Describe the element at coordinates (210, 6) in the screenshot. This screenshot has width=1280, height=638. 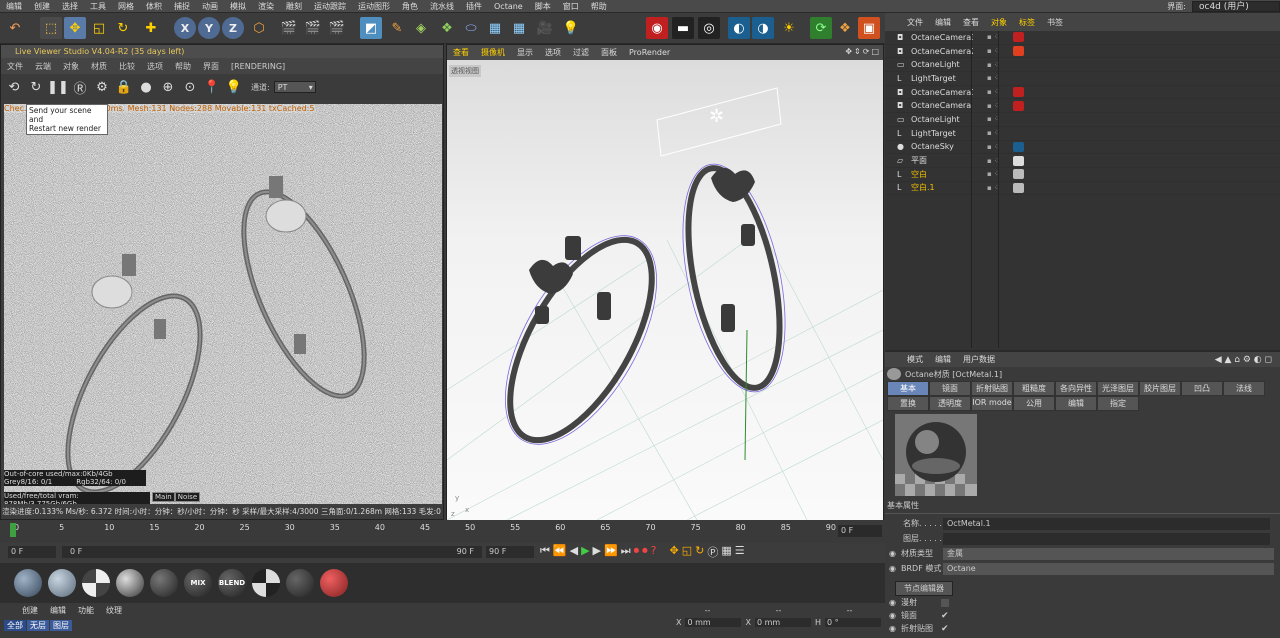
I see `menu-item-7: 动画` at that location.